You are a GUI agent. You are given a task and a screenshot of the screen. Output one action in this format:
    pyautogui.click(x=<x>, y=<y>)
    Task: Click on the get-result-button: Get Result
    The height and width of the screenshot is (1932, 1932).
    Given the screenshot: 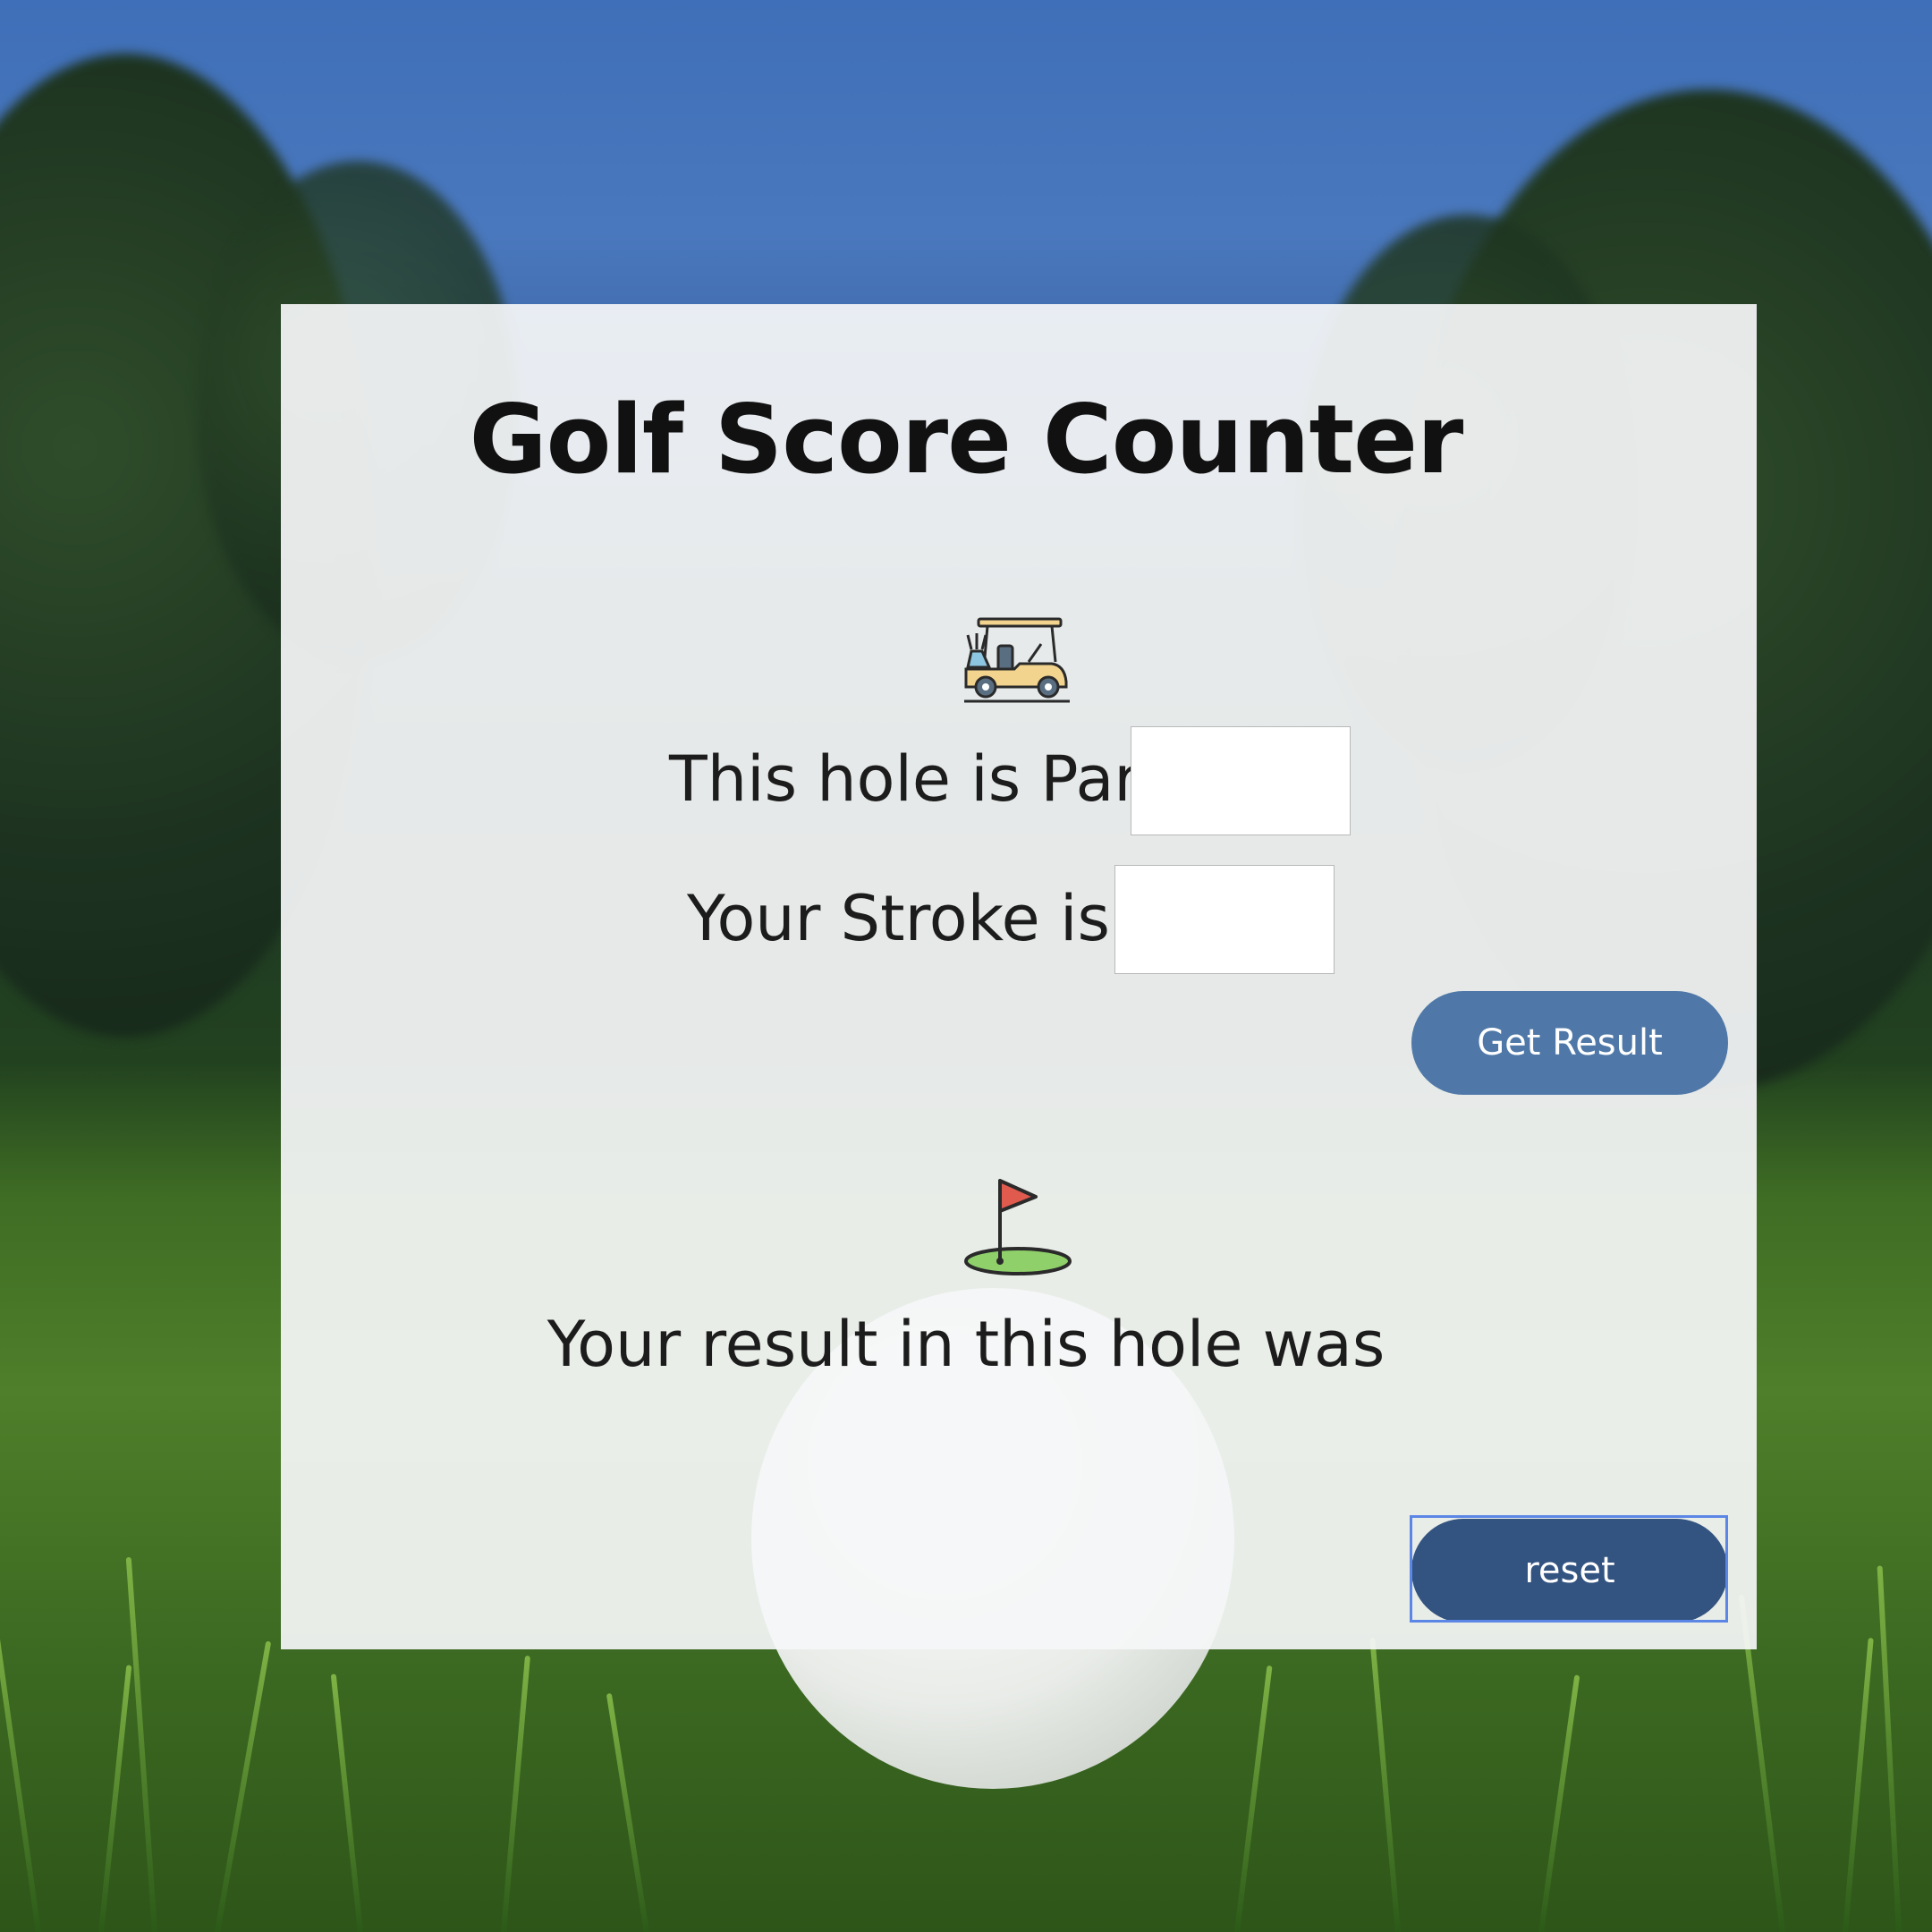 What is the action you would take?
    pyautogui.click(x=1569, y=1043)
    